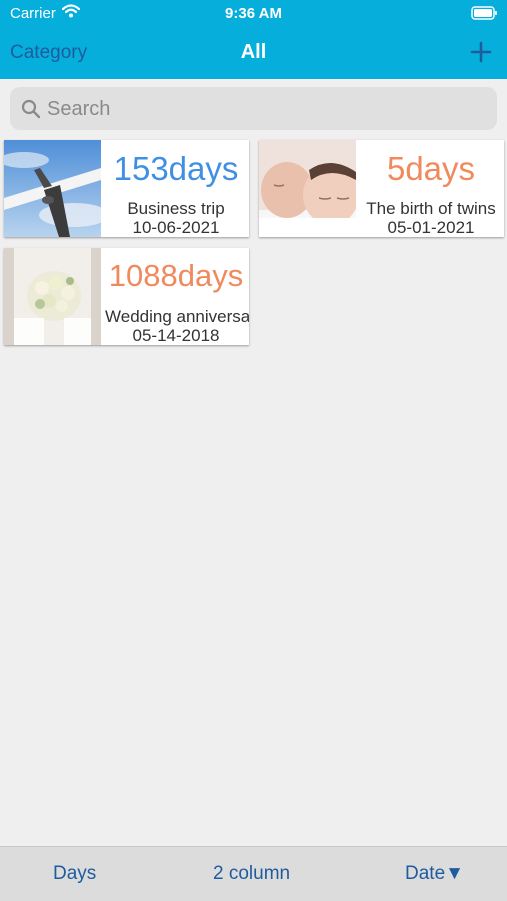  Describe the element at coordinates (177, 316) in the screenshot. I see `event-label: Wedding anniversary` at that location.